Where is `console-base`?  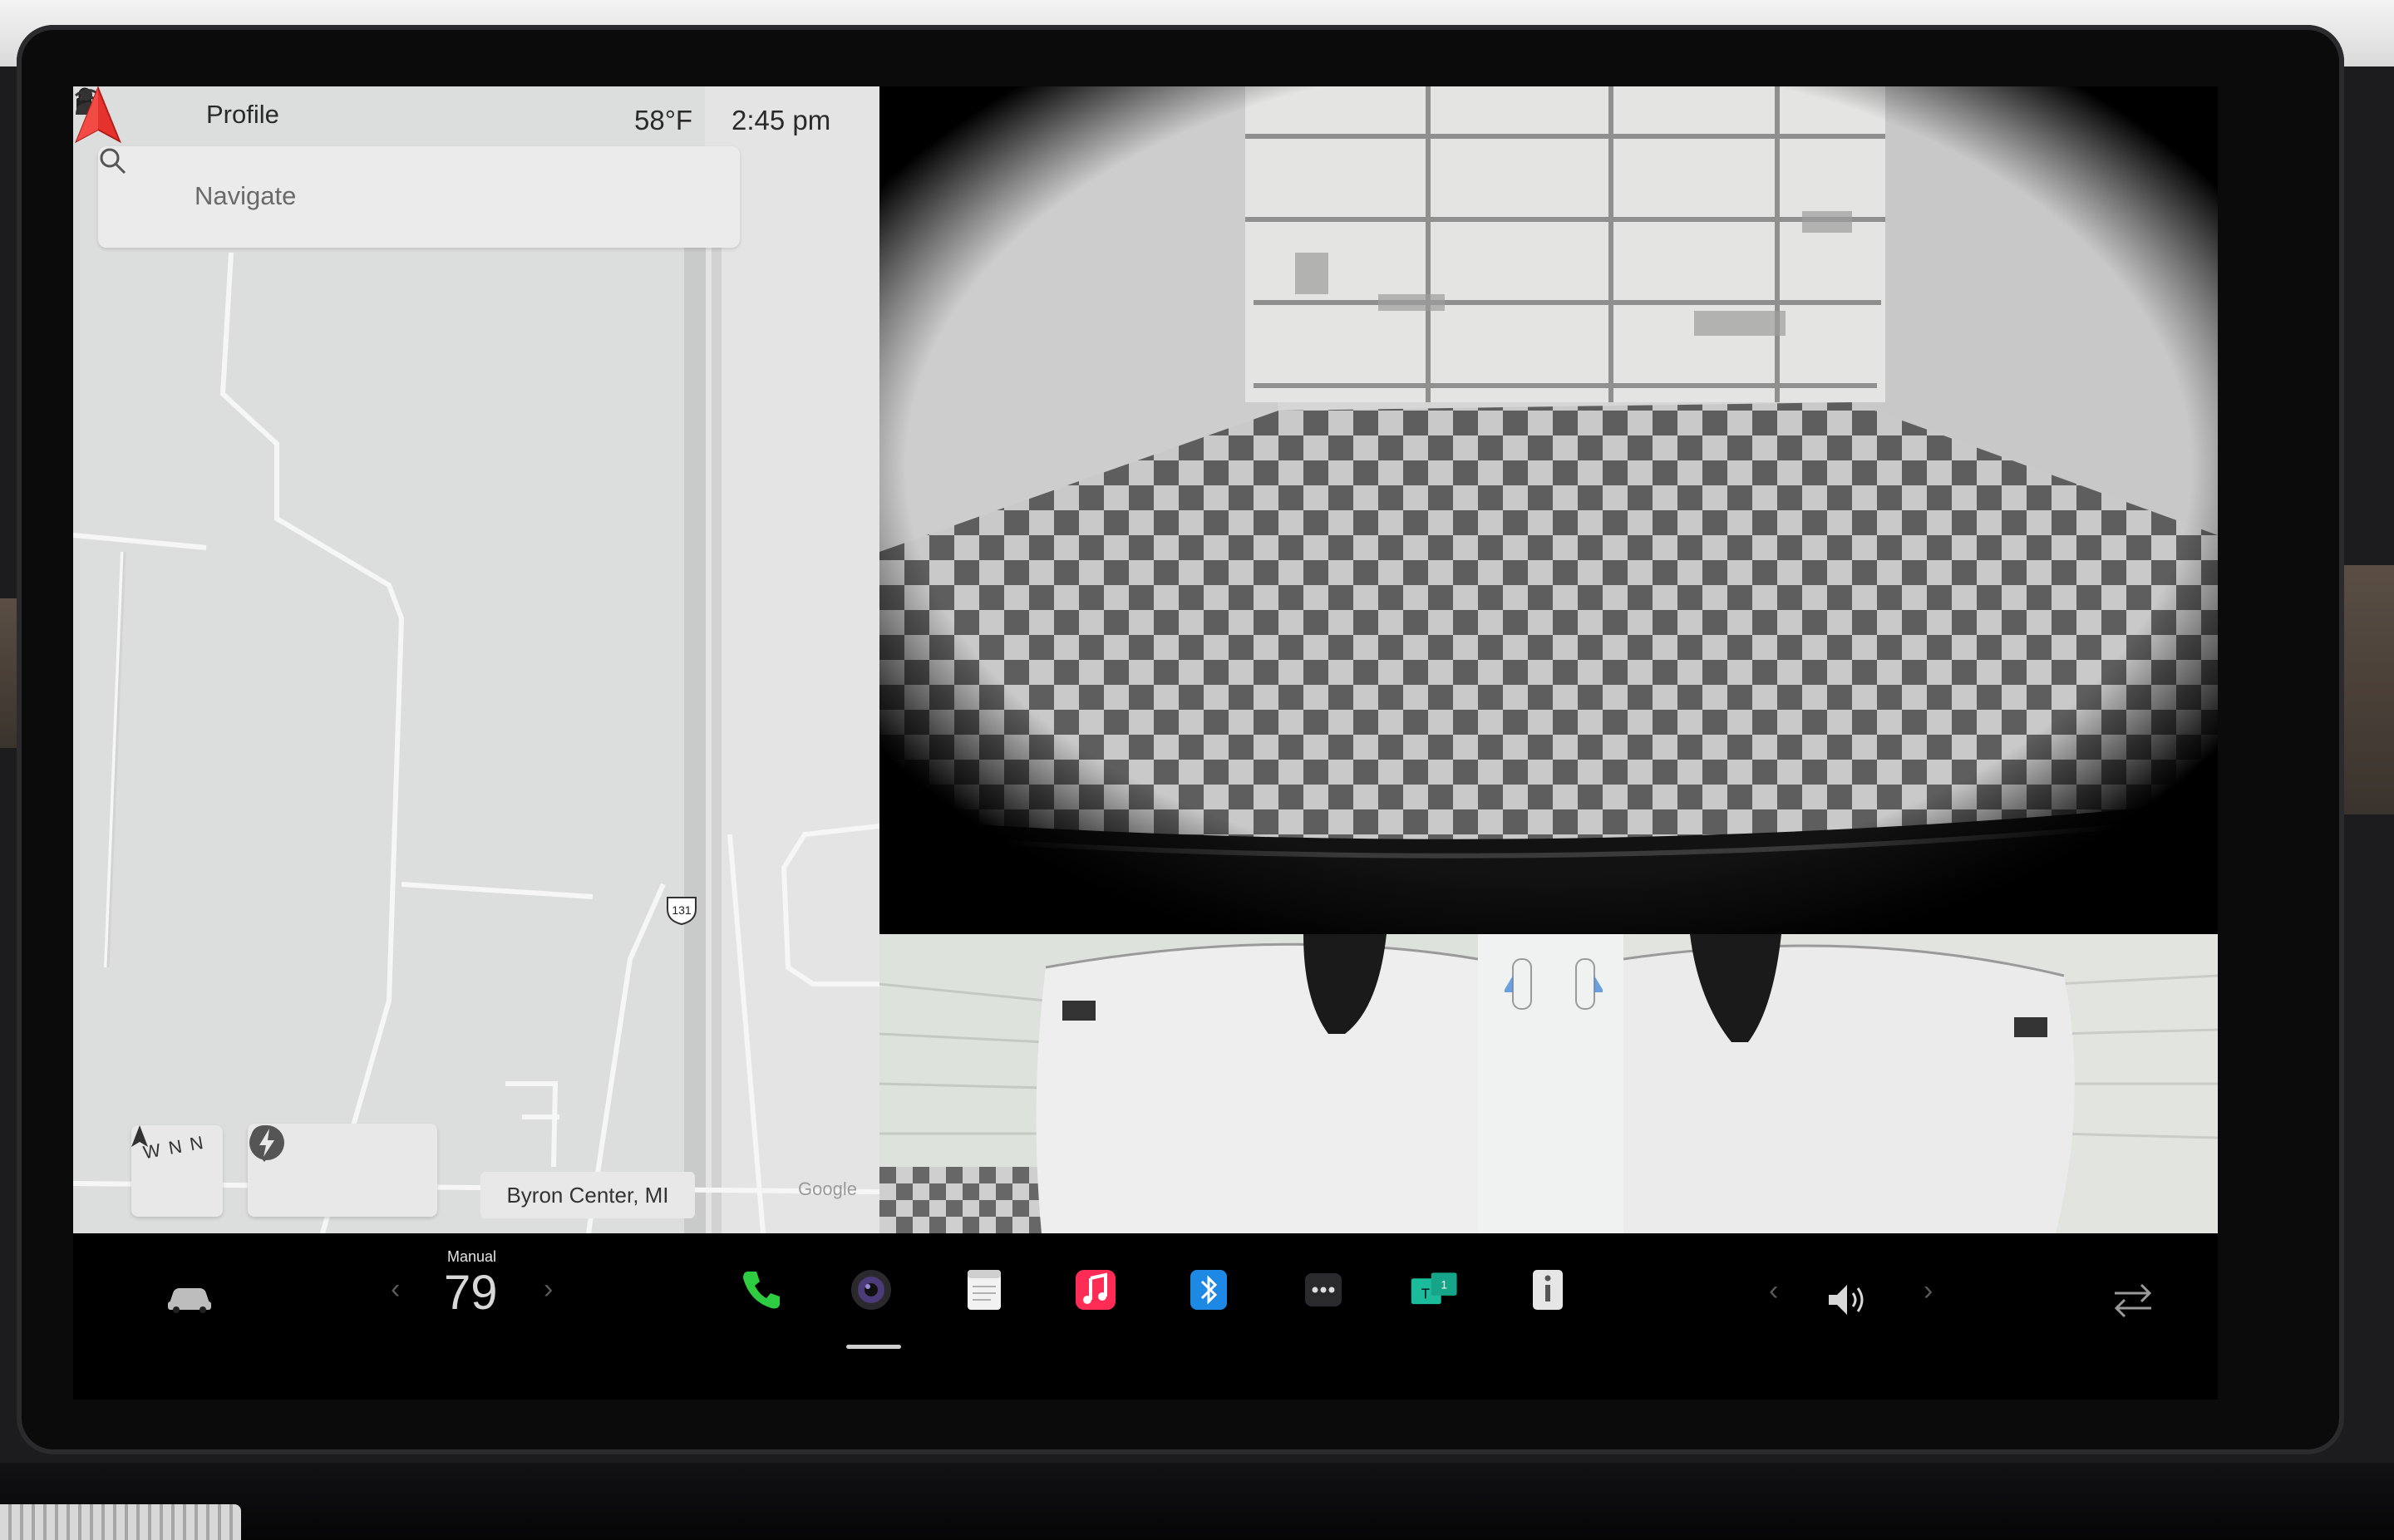
console-base is located at coordinates (1197, 1501).